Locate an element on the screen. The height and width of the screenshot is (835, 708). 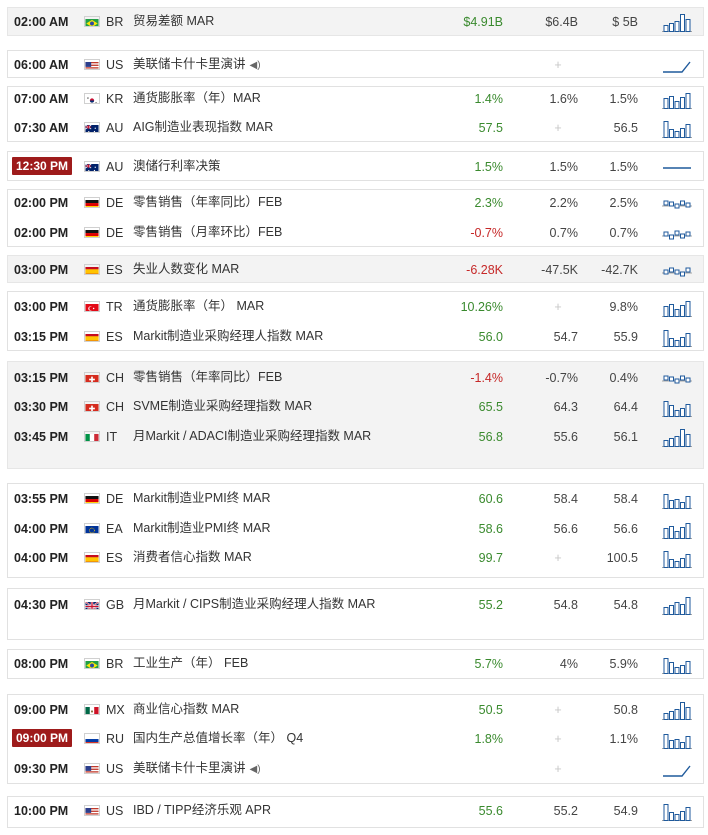
country-code: CH is located at coordinates (115, 378).